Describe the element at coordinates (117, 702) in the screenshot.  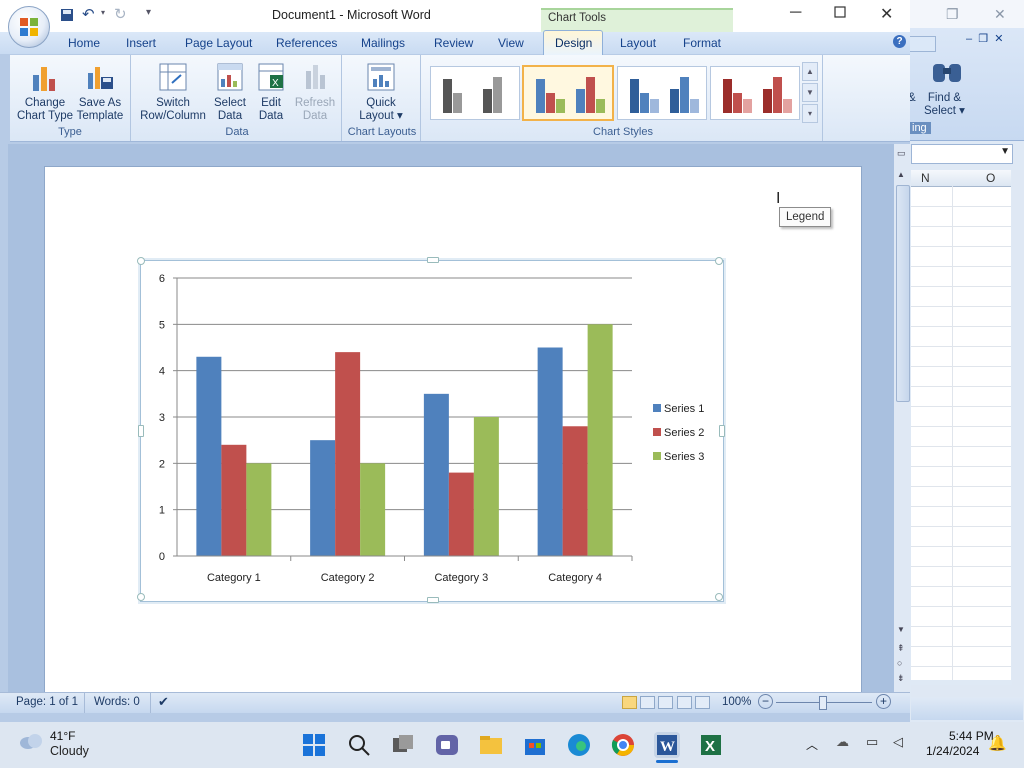
I see `word-count: Words: 0` at that location.